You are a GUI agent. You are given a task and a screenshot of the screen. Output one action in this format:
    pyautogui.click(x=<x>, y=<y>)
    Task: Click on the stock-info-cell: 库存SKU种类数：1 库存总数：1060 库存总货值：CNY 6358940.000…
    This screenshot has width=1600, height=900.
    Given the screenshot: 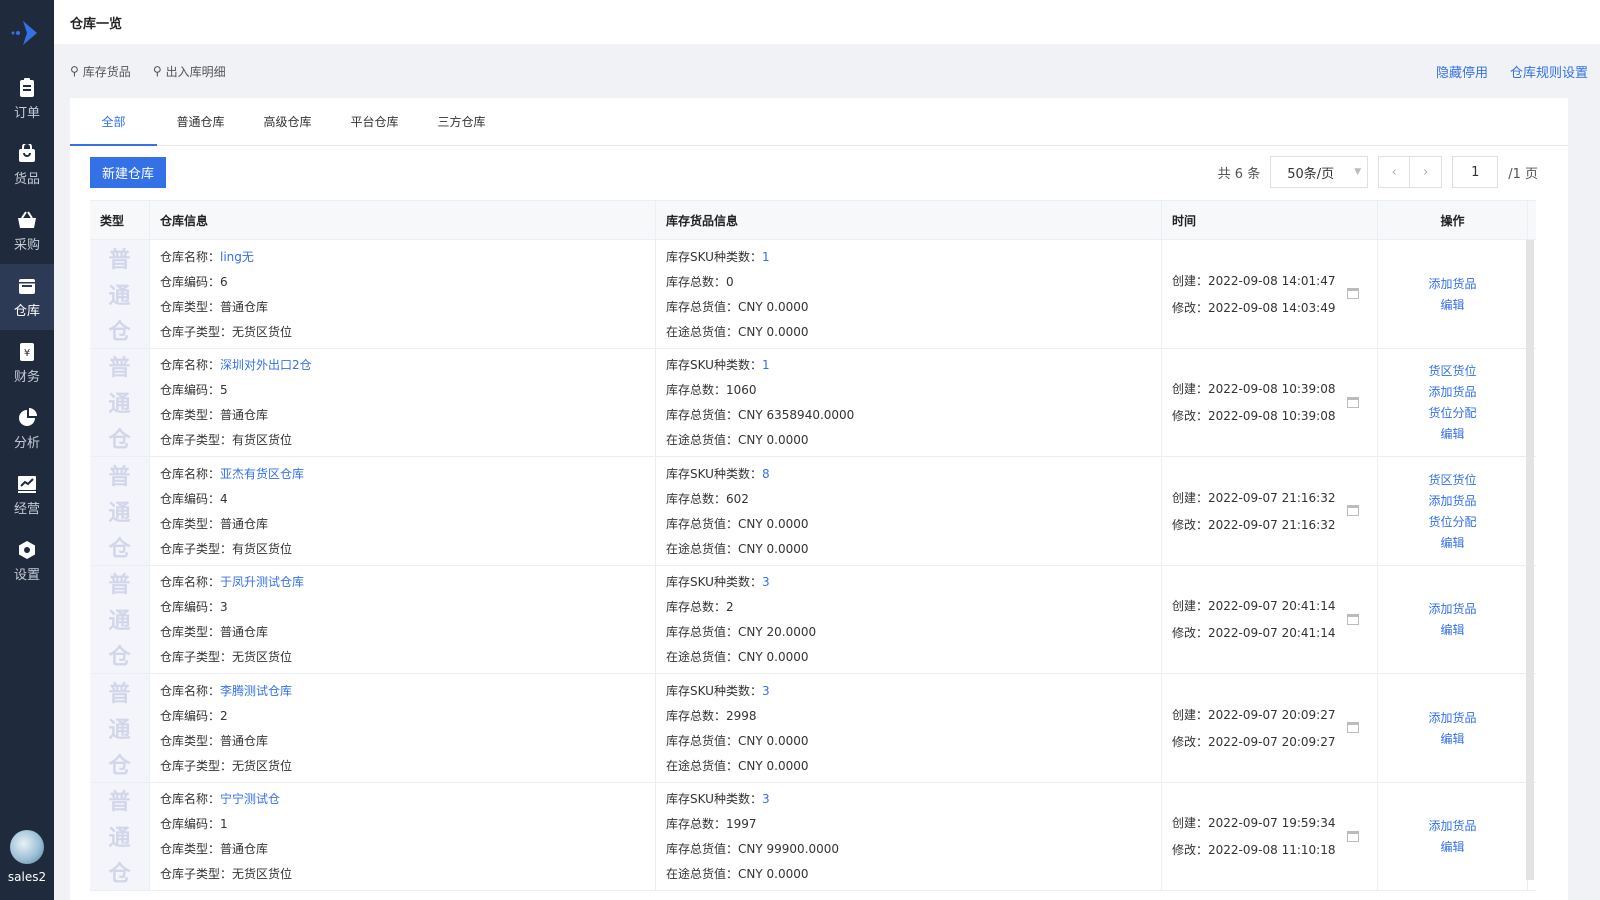 What is the action you would take?
    pyautogui.click(x=909, y=402)
    